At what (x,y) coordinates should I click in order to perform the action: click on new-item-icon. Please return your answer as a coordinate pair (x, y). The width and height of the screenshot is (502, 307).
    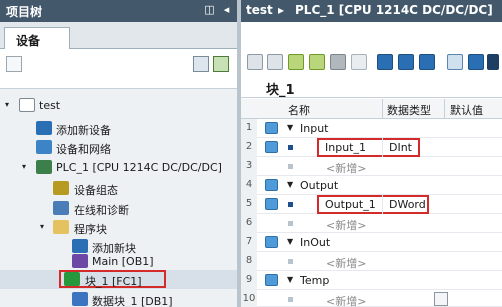
    Looking at the image, I should click on (14, 64).